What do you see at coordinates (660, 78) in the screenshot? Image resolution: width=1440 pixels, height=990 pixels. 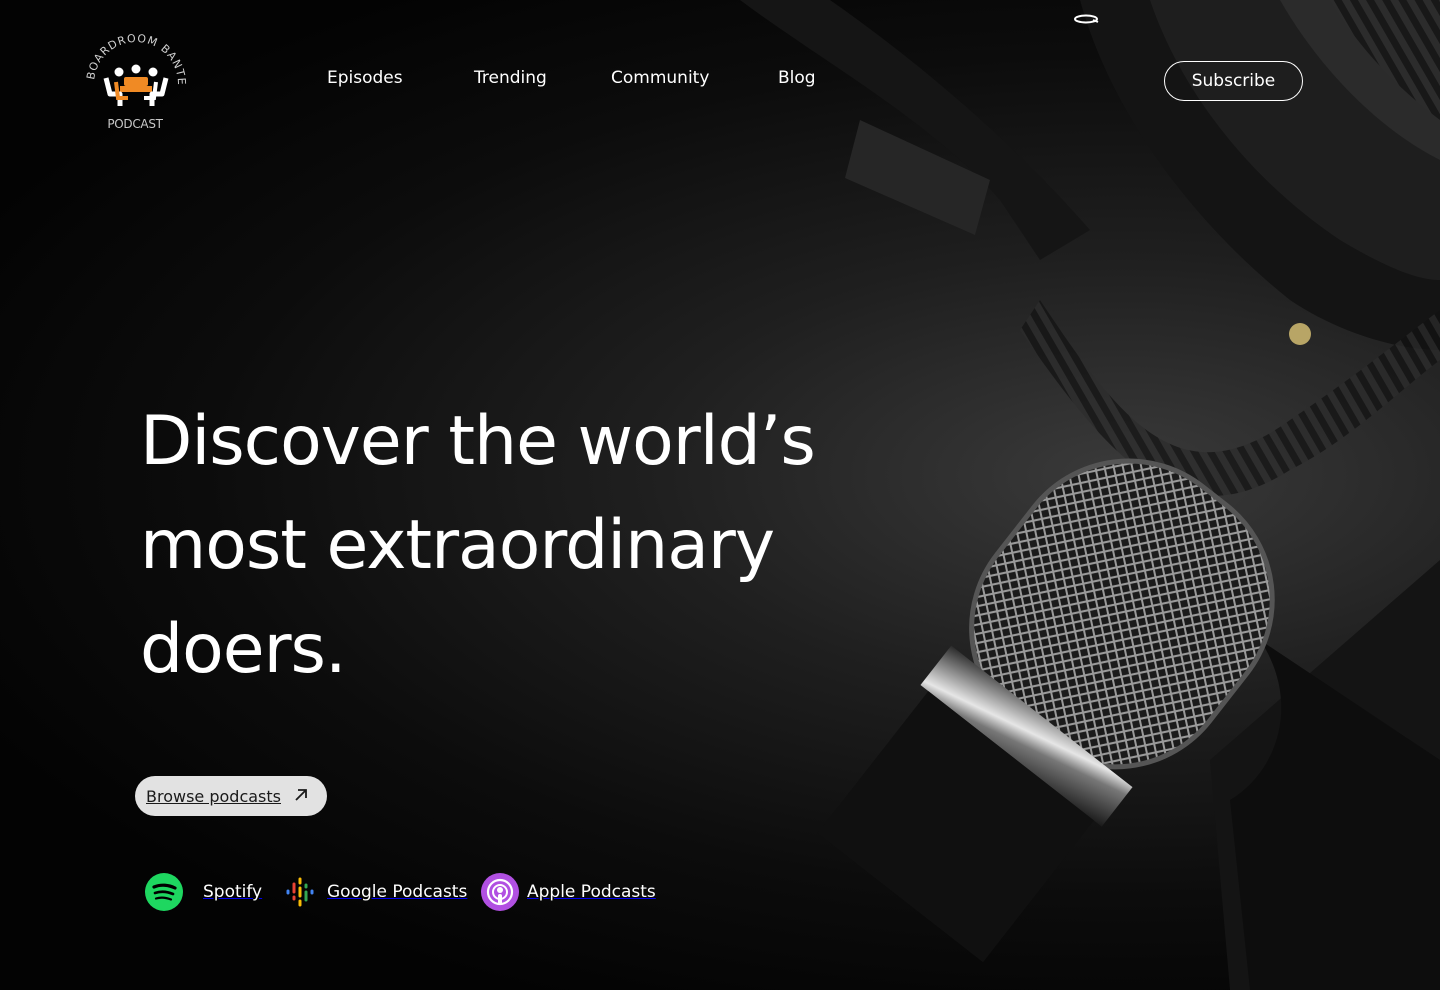 I see `nav-link-community: Community` at bounding box center [660, 78].